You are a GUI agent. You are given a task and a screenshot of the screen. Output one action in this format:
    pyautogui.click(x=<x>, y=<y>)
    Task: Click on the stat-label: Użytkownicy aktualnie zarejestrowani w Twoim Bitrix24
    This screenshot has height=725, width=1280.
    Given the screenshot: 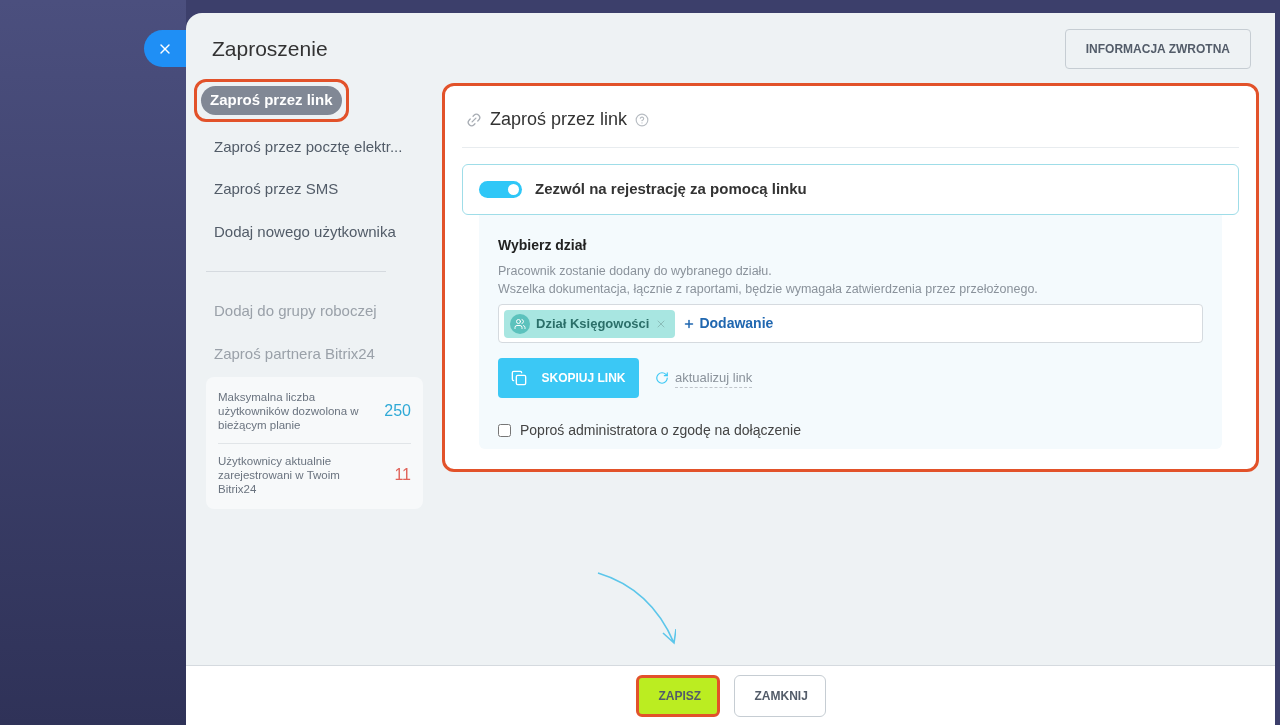 What is the action you would take?
    pyautogui.click(x=279, y=475)
    